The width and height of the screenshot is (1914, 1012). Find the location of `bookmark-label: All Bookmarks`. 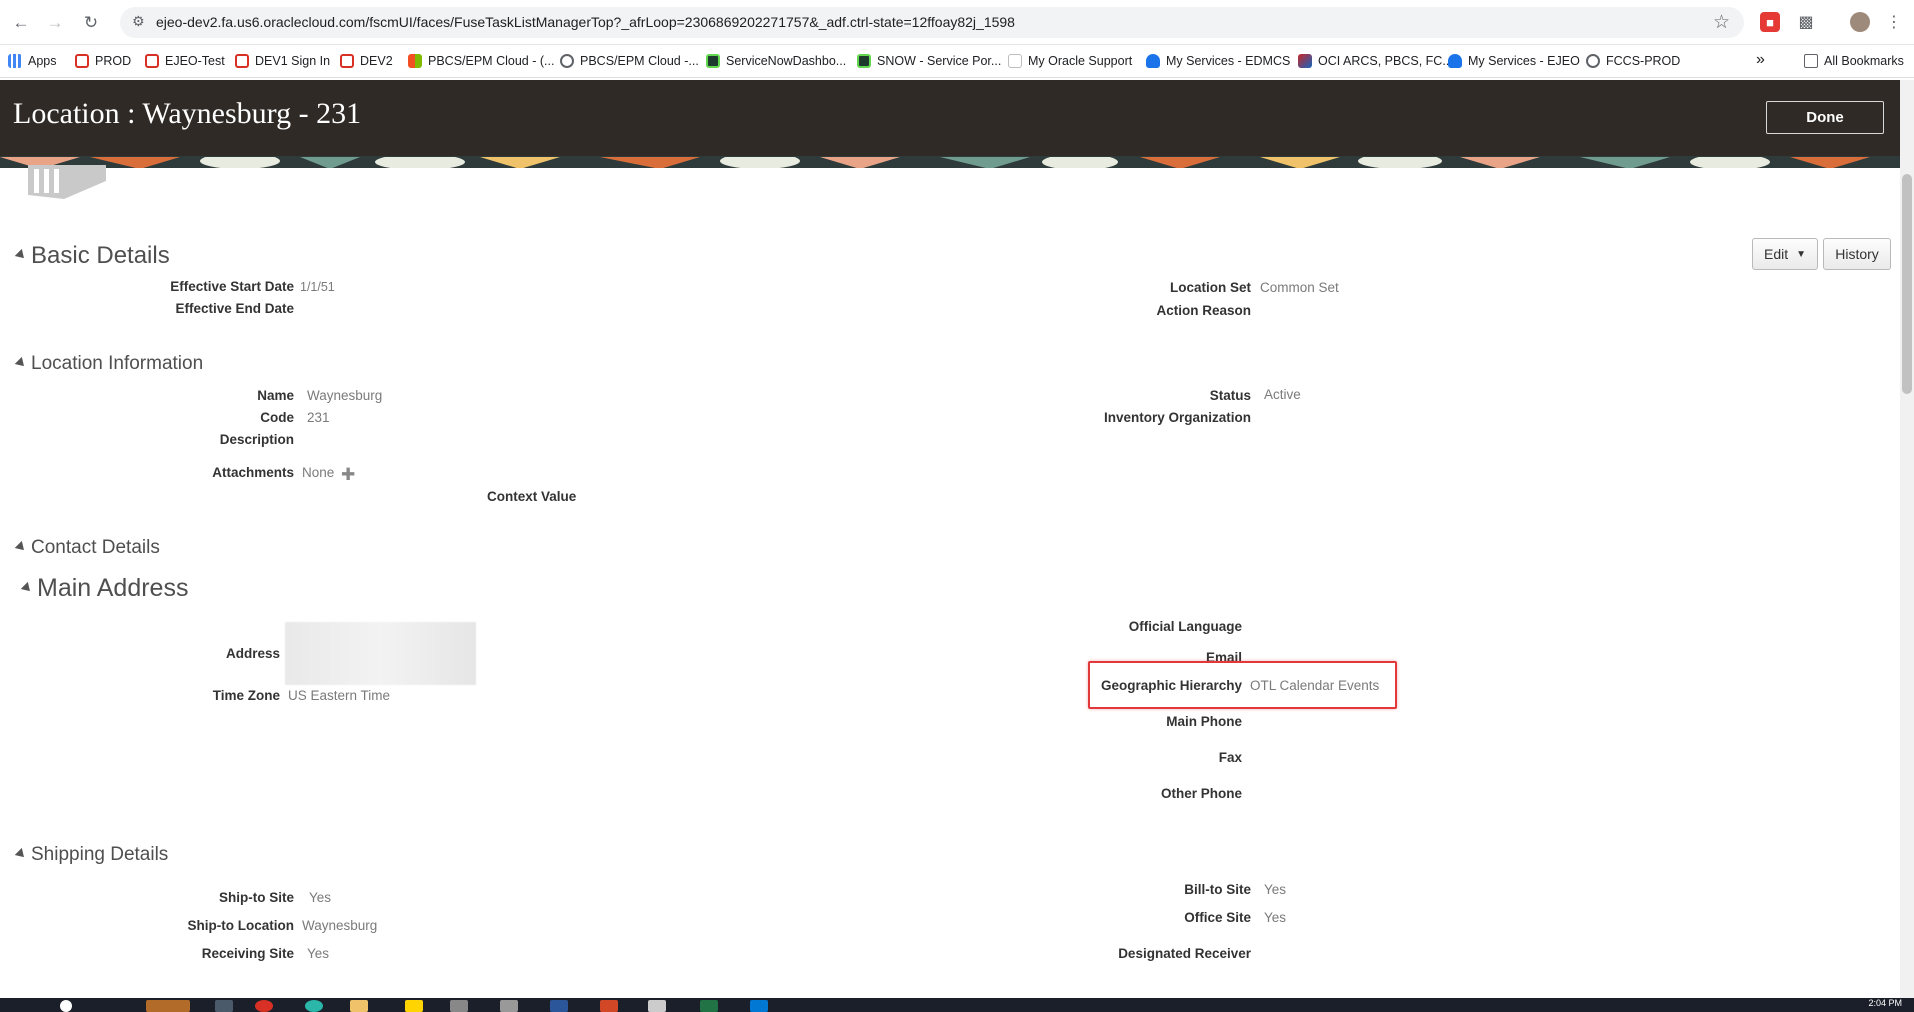

bookmark-label: All Bookmarks is located at coordinates (1864, 61).